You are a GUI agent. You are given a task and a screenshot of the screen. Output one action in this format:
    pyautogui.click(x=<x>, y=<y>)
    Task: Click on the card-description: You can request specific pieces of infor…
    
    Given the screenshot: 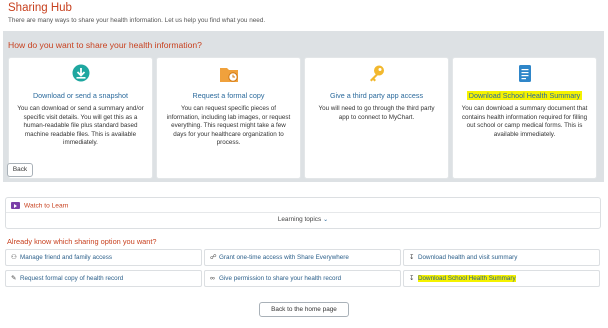 What is the action you would take?
    pyautogui.click(x=228, y=126)
    